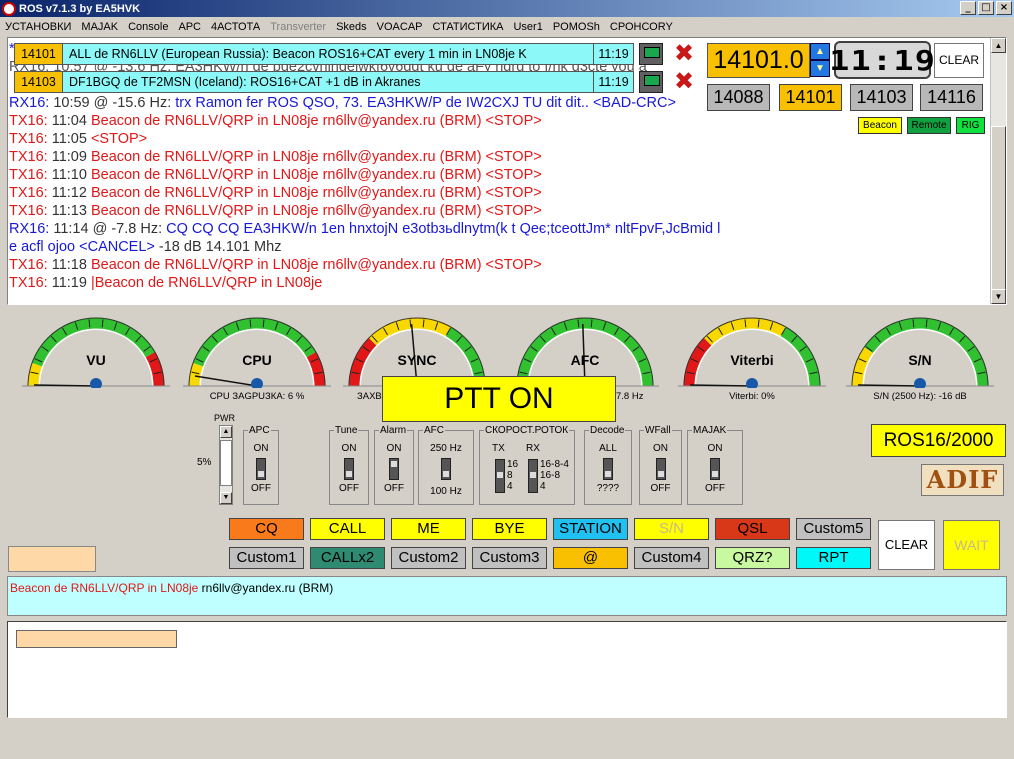 This screenshot has height=759, width=1014. I want to click on clear-tx-button: CLEAR, so click(906, 545).